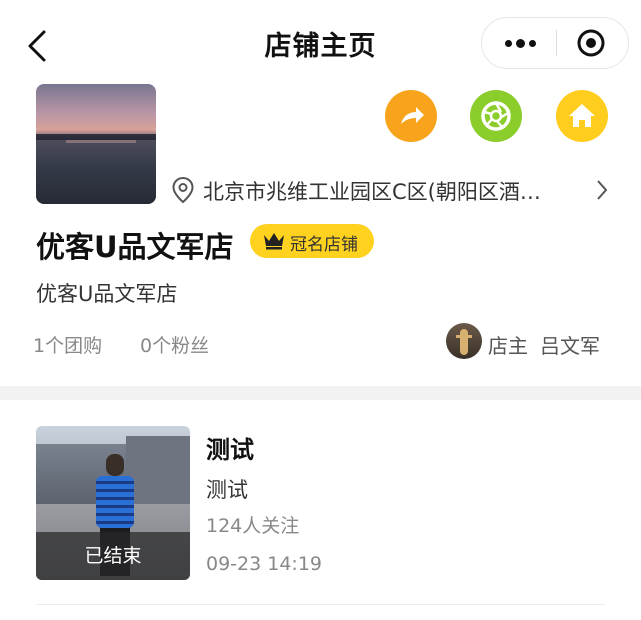  I want to click on store-cover-image, so click(96, 144).